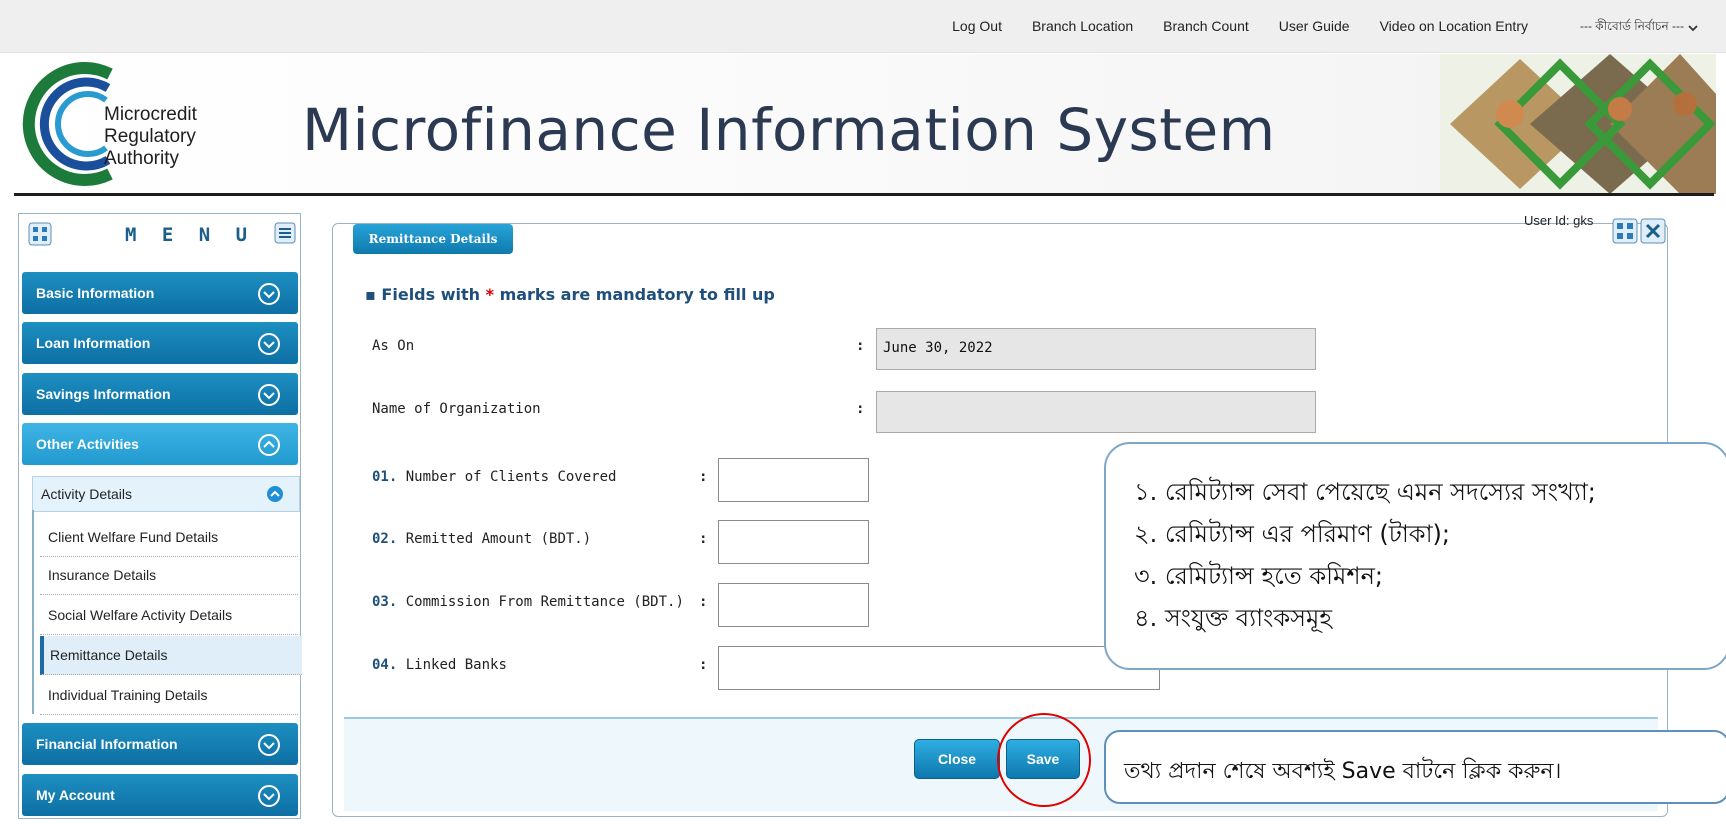 This screenshot has height=832, width=1726. Describe the element at coordinates (171, 655) in the screenshot. I see `sidebar-item-remittance: Remittance Details` at that location.